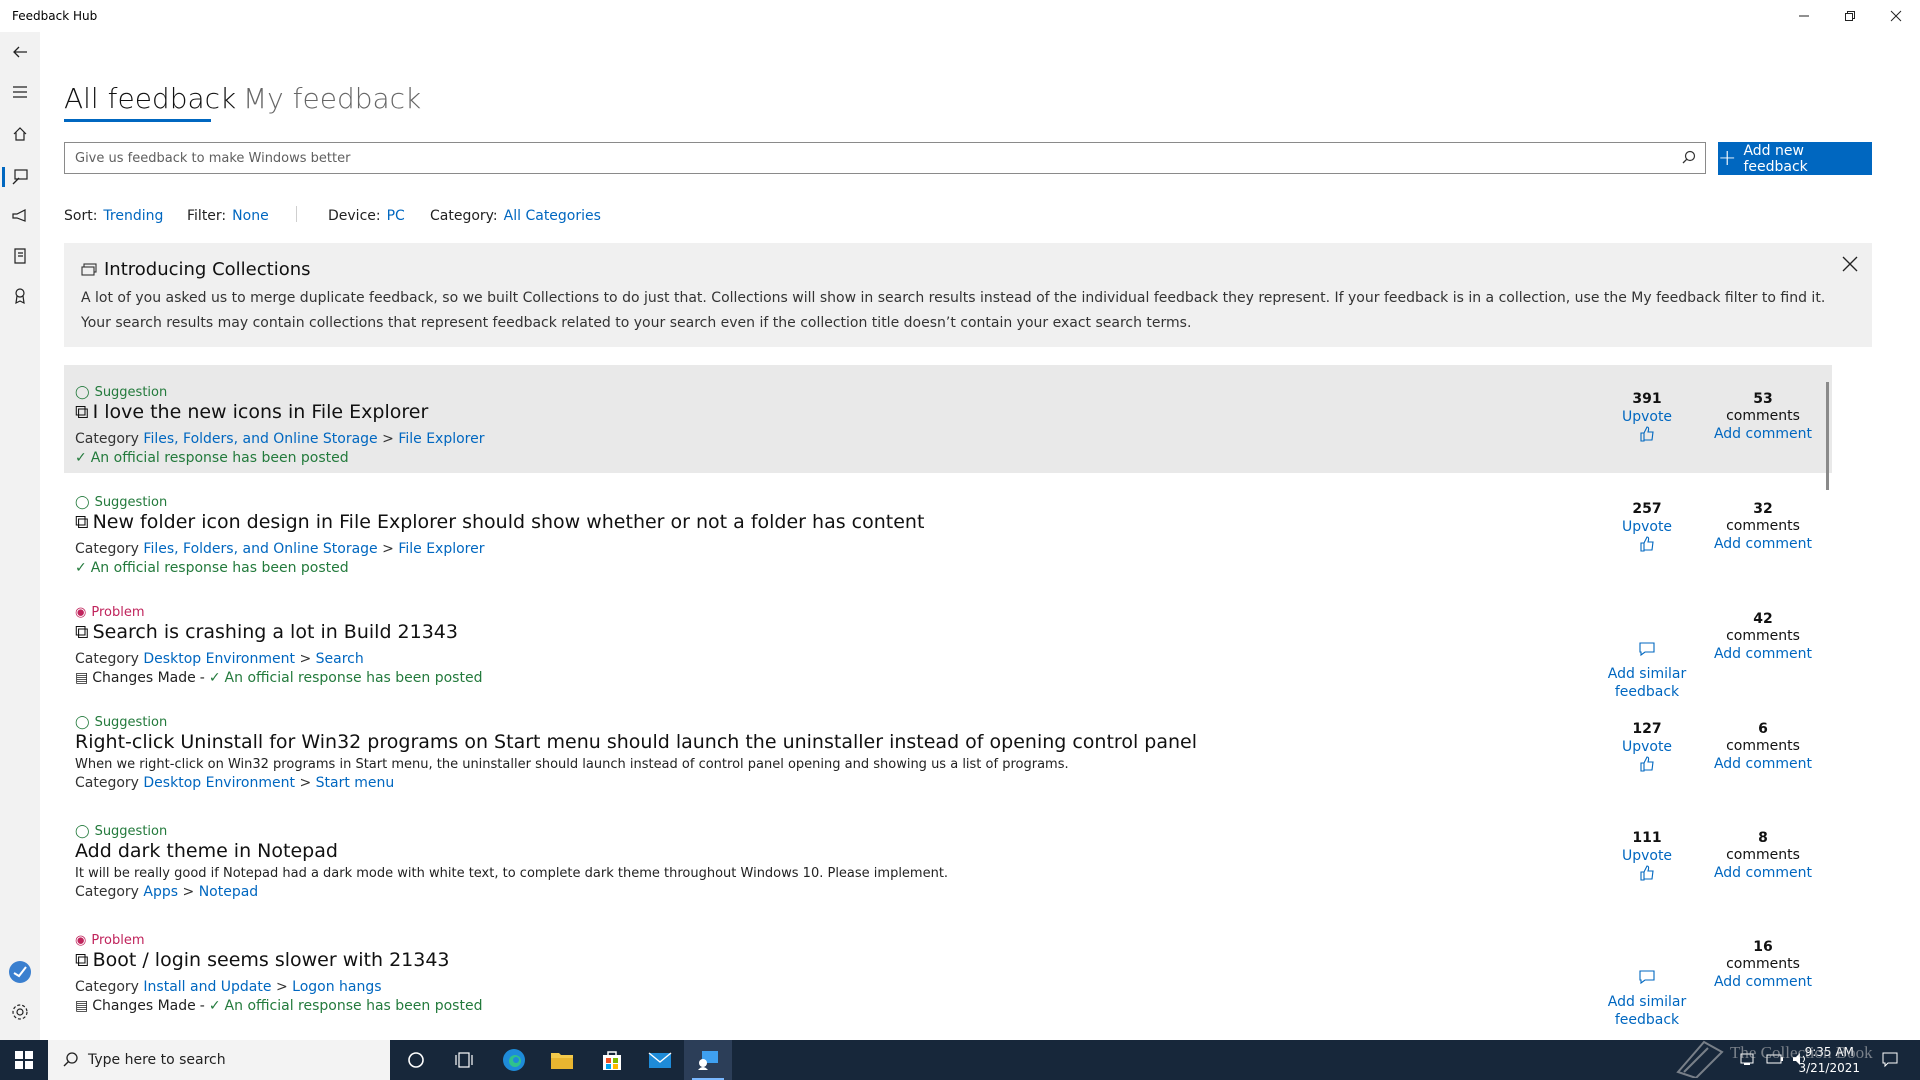 This screenshot has width=1920, height=1080. What do you see at coordinates (660, 1060) in the screenshot?
I see `taskbar-mail` at bounding box center [660, 1060].